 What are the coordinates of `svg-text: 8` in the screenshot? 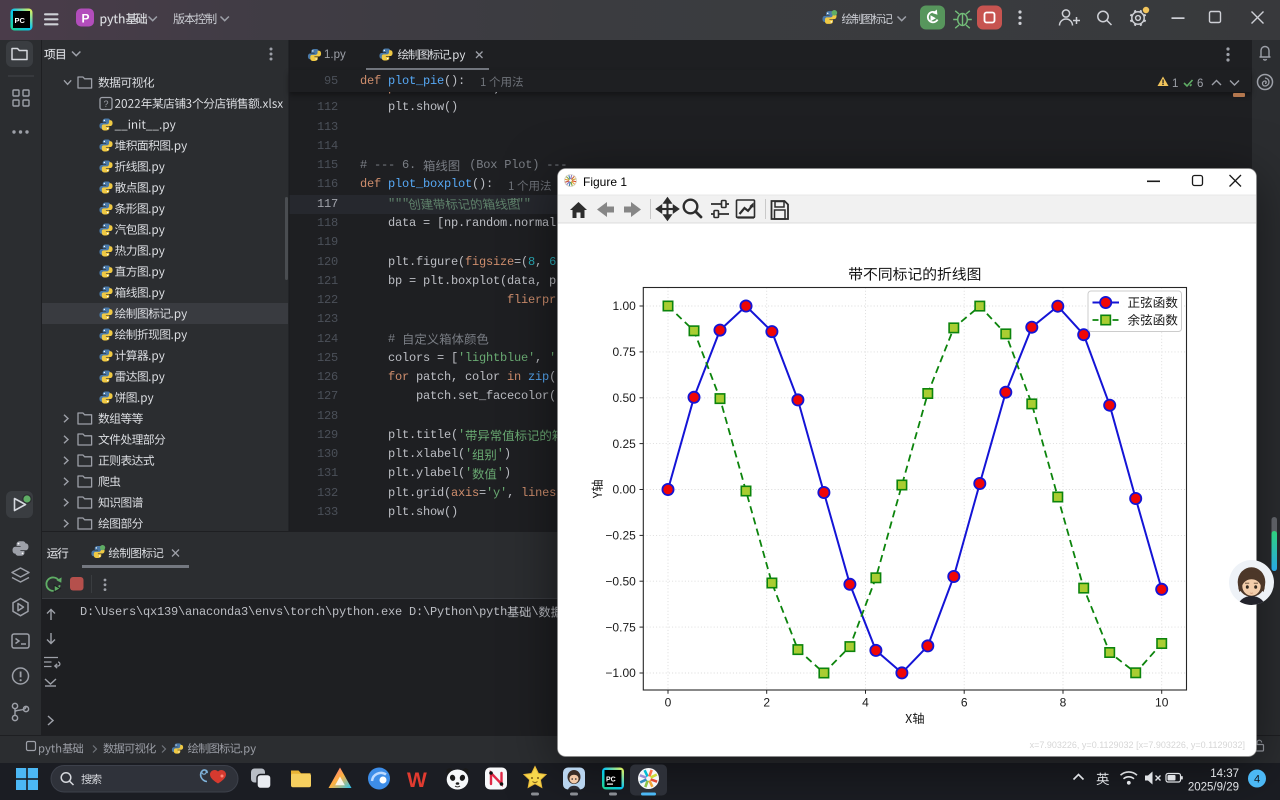 It's located at (1063, 703).